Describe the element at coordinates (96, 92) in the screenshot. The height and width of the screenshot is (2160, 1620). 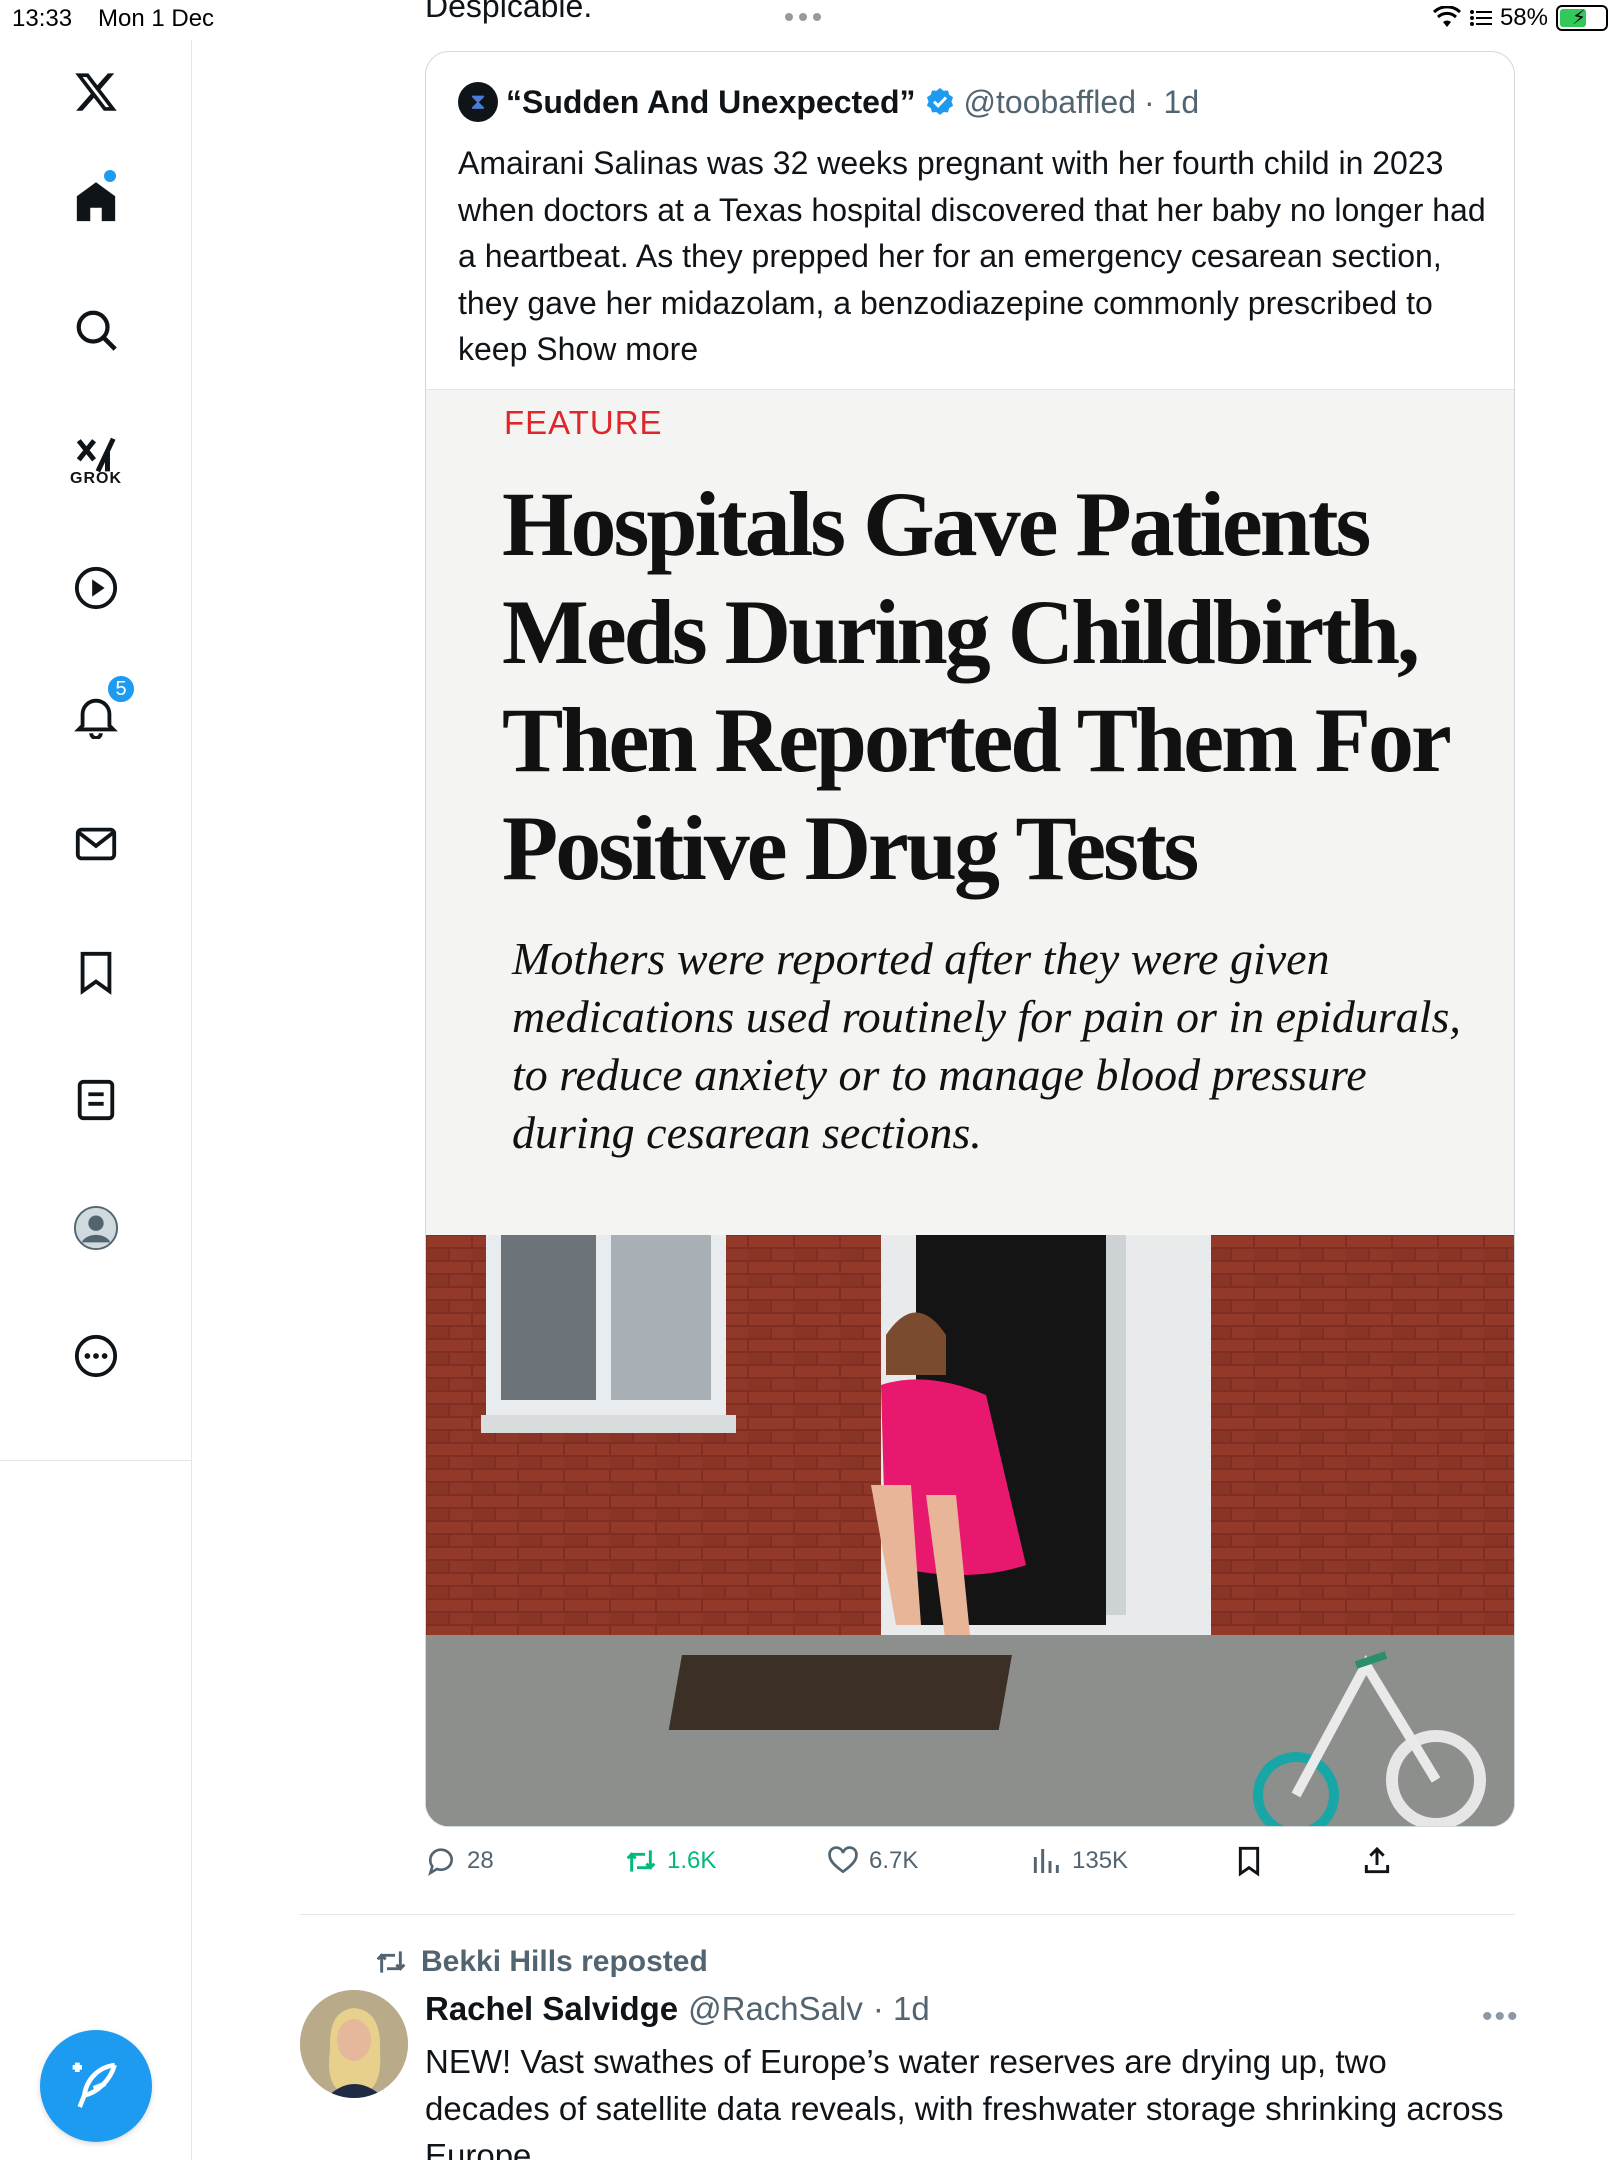
I see `x-logo-icon` at that location.